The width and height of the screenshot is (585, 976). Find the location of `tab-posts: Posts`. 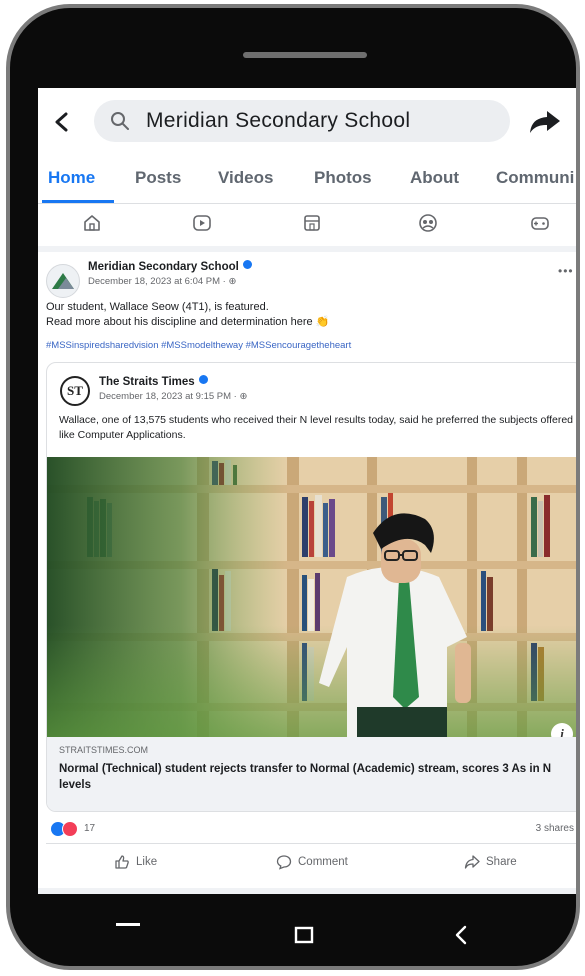

tab-posts: Posts is located at coordinates (158, 178).